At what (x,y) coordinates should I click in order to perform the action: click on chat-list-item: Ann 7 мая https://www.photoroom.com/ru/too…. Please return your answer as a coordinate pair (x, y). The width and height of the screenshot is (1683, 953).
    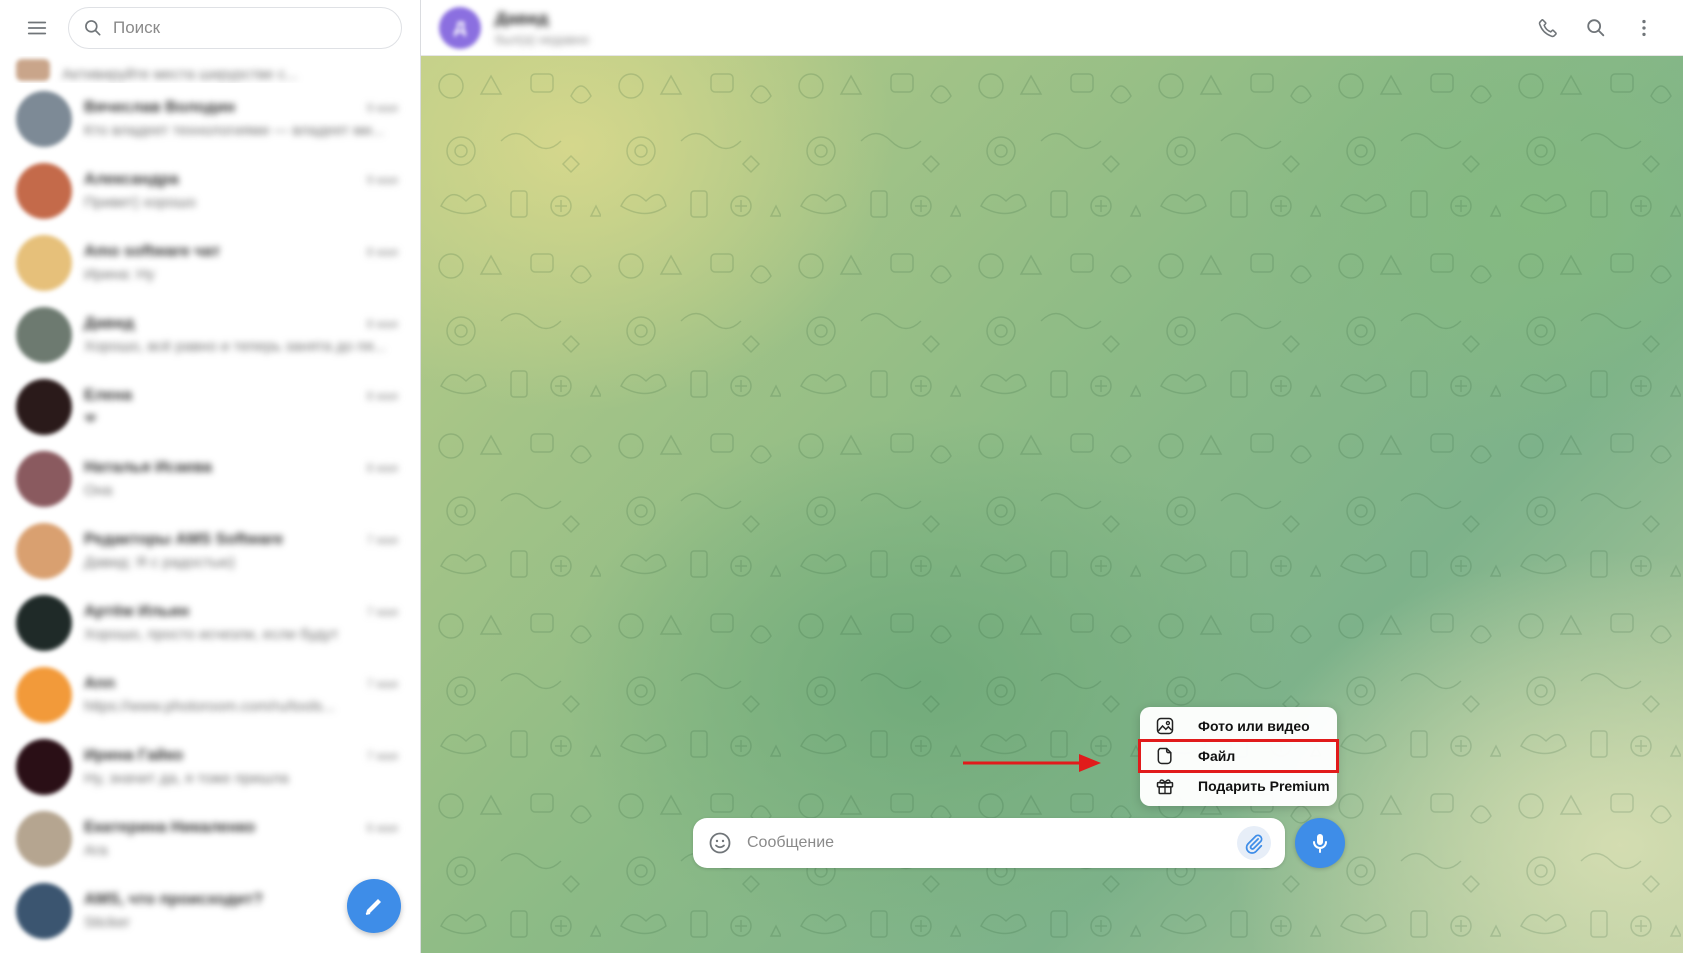
    Looking at the image, I should click on (210, 695).